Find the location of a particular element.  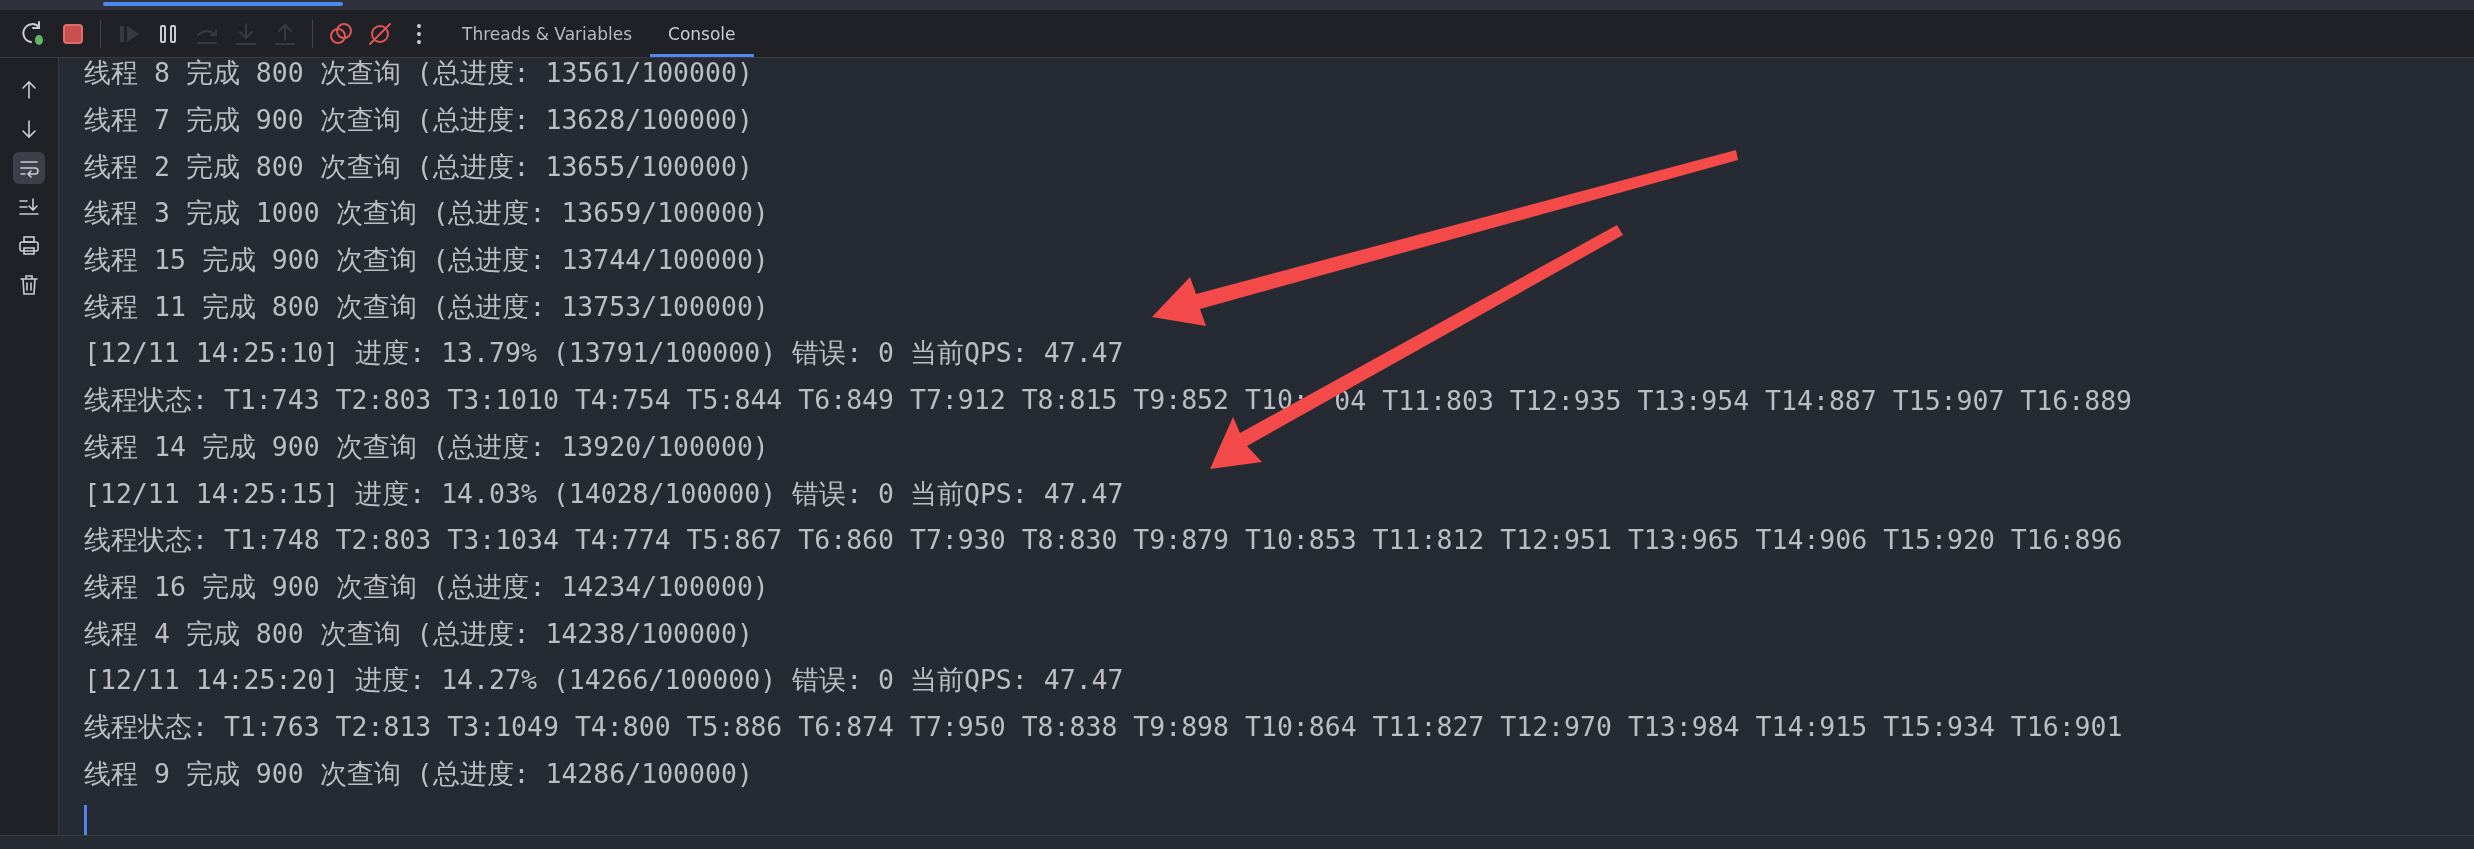

console-line: 线程 14 完成 900 次查询 (总进度: 13920/100000) is located at coordinates (426, 446).